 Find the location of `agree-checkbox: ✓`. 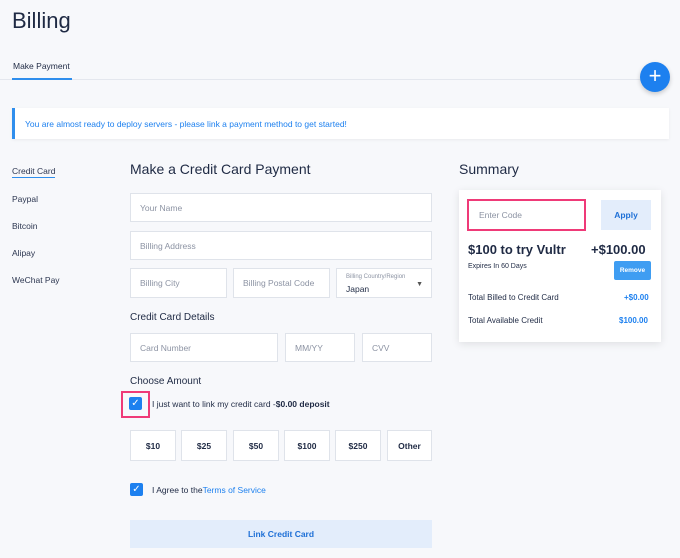

agree-checkbox: ✓ is located at coordinates (136, 489).